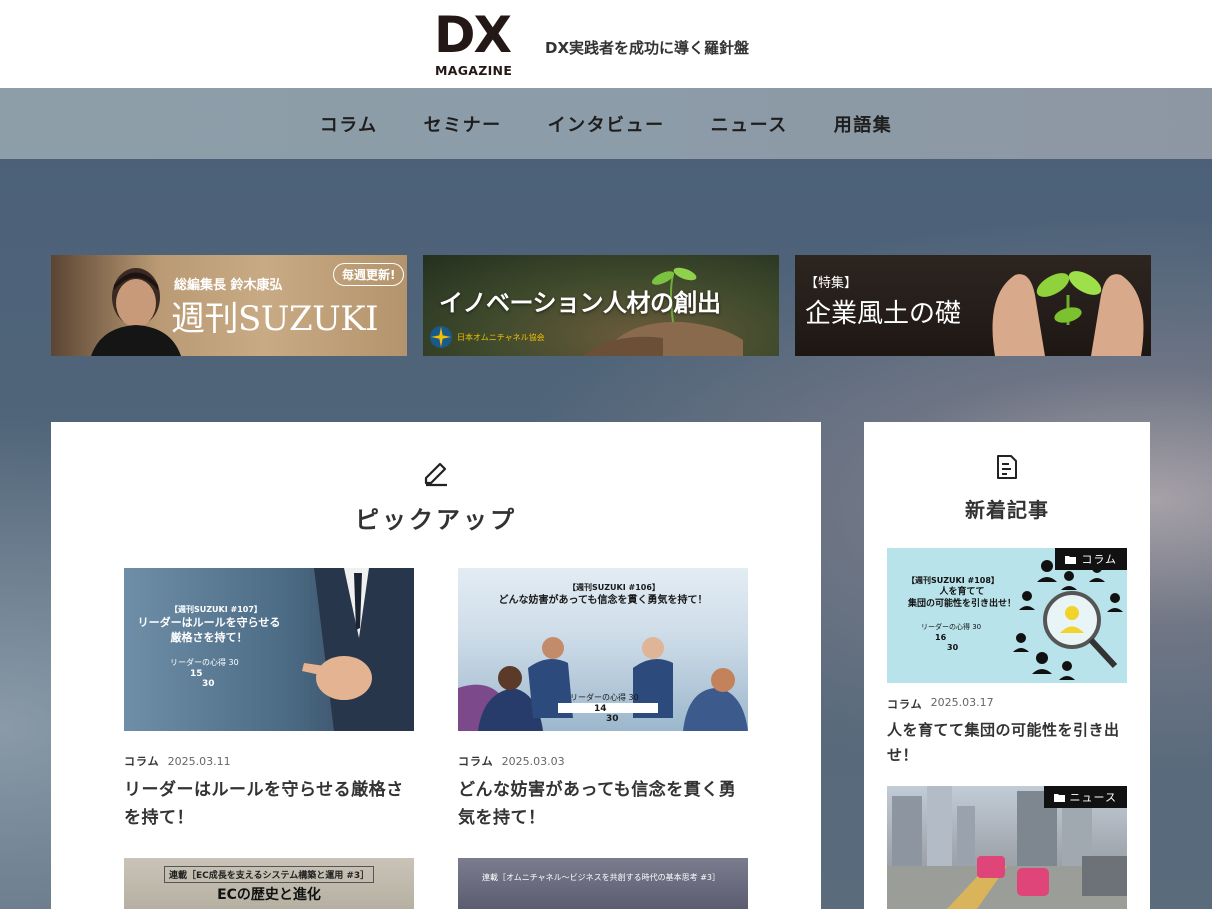 This screenshot has width=1212, height=909. Describe the element at coordinates (196, 674) in the screenshot. I see `thumb-fraction-num: 15` at that location.